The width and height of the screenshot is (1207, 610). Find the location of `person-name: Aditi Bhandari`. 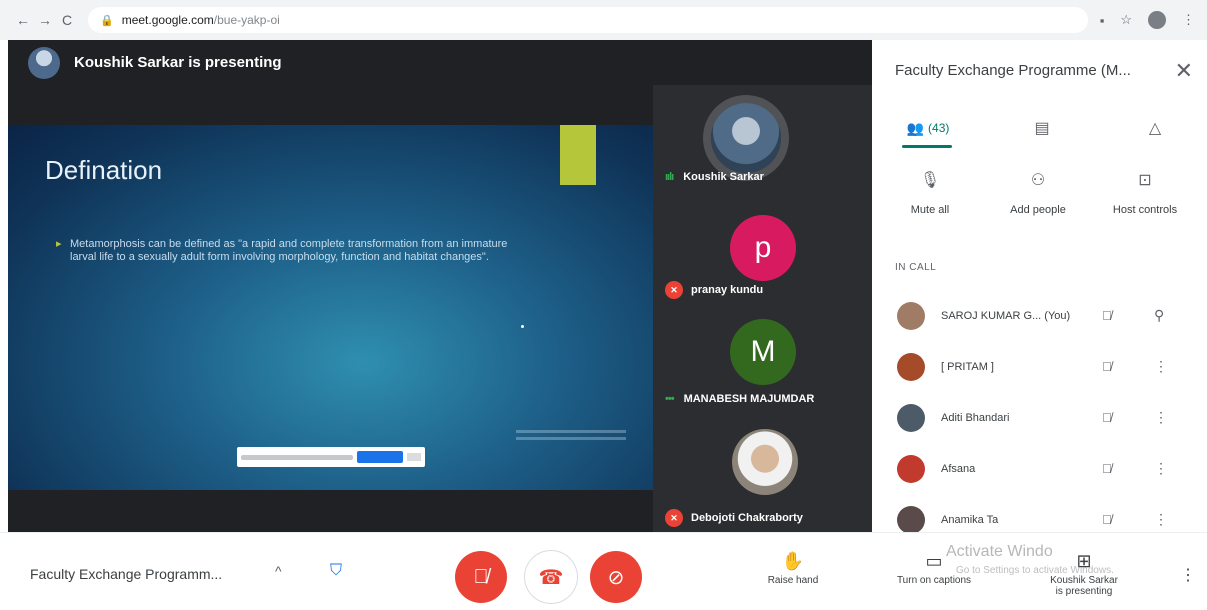

person-name: Aditi Bhandari is located at coordinates (975, 417).